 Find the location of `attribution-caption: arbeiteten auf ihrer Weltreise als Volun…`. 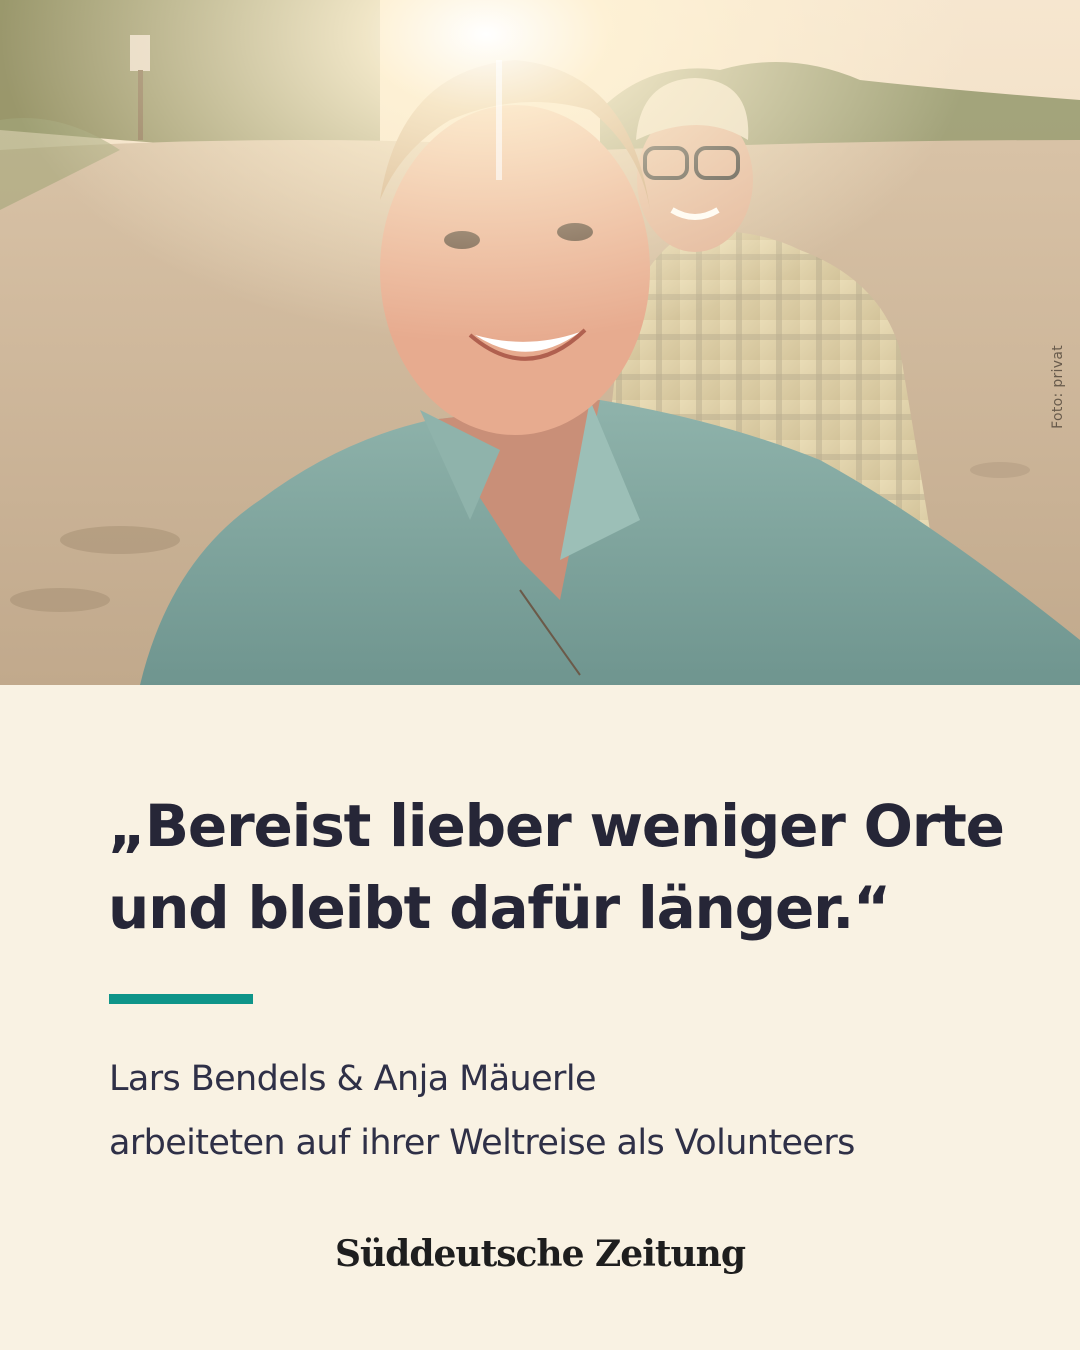

attribution-caption: arbeiteten auf ihrer Weltreise als Volun… is located at coordinates (482, 1143).